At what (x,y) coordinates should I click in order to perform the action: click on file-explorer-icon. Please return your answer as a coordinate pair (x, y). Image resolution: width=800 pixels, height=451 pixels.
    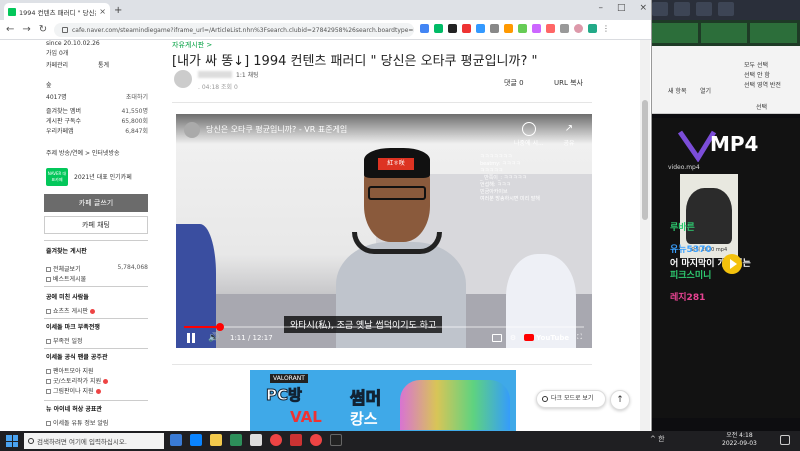
    Looking at the image, I should click on (216, 440).